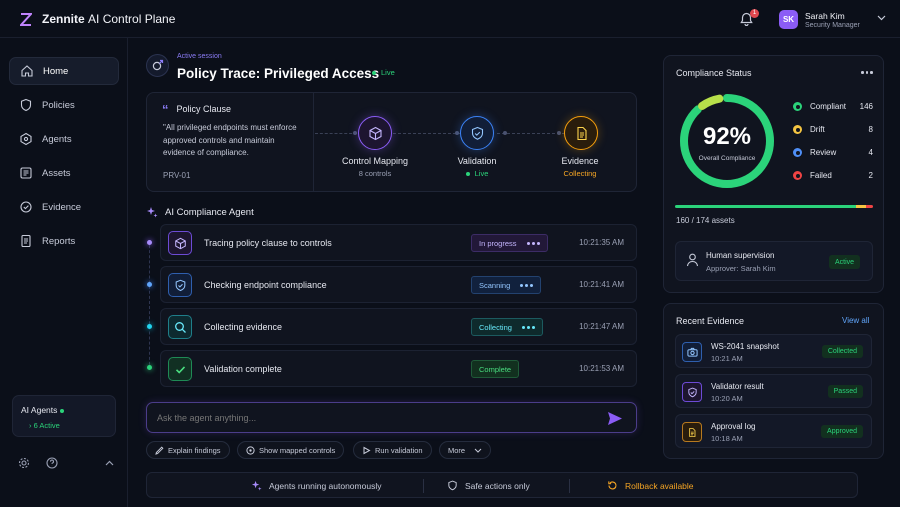  What do you see at coordinates (727, 438) in the screenshot?
I see `evidence-time: 10:18 AM` at bounding box center [727, 438].